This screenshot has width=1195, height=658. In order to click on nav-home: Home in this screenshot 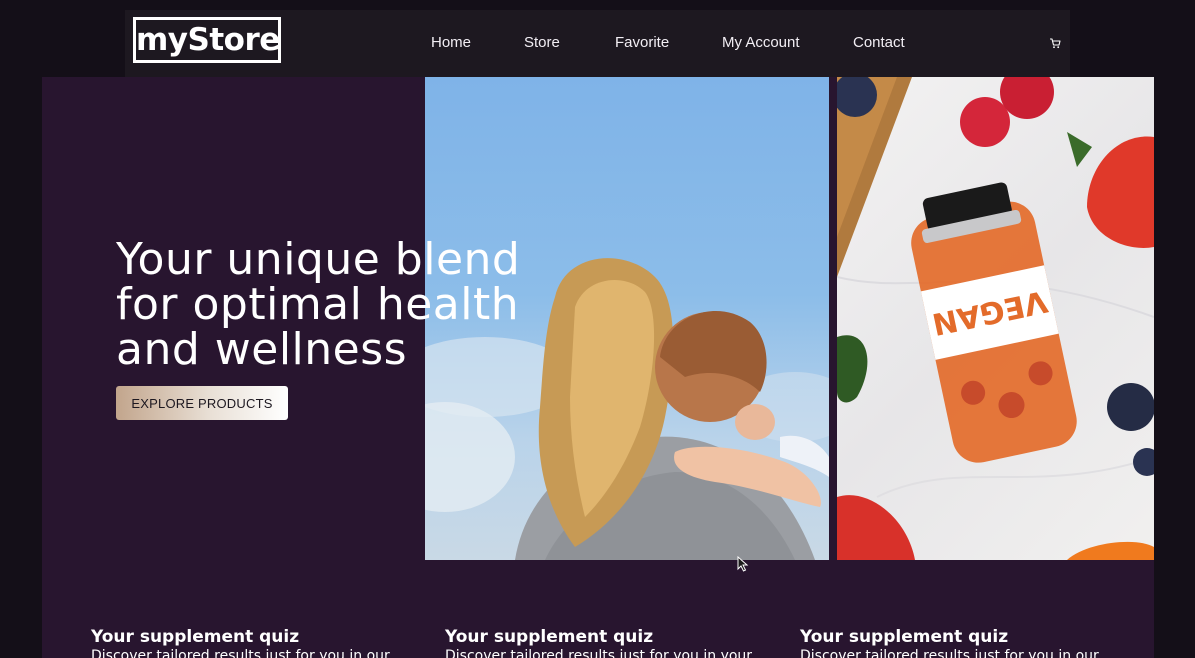, I will do `click(451, 43)`.